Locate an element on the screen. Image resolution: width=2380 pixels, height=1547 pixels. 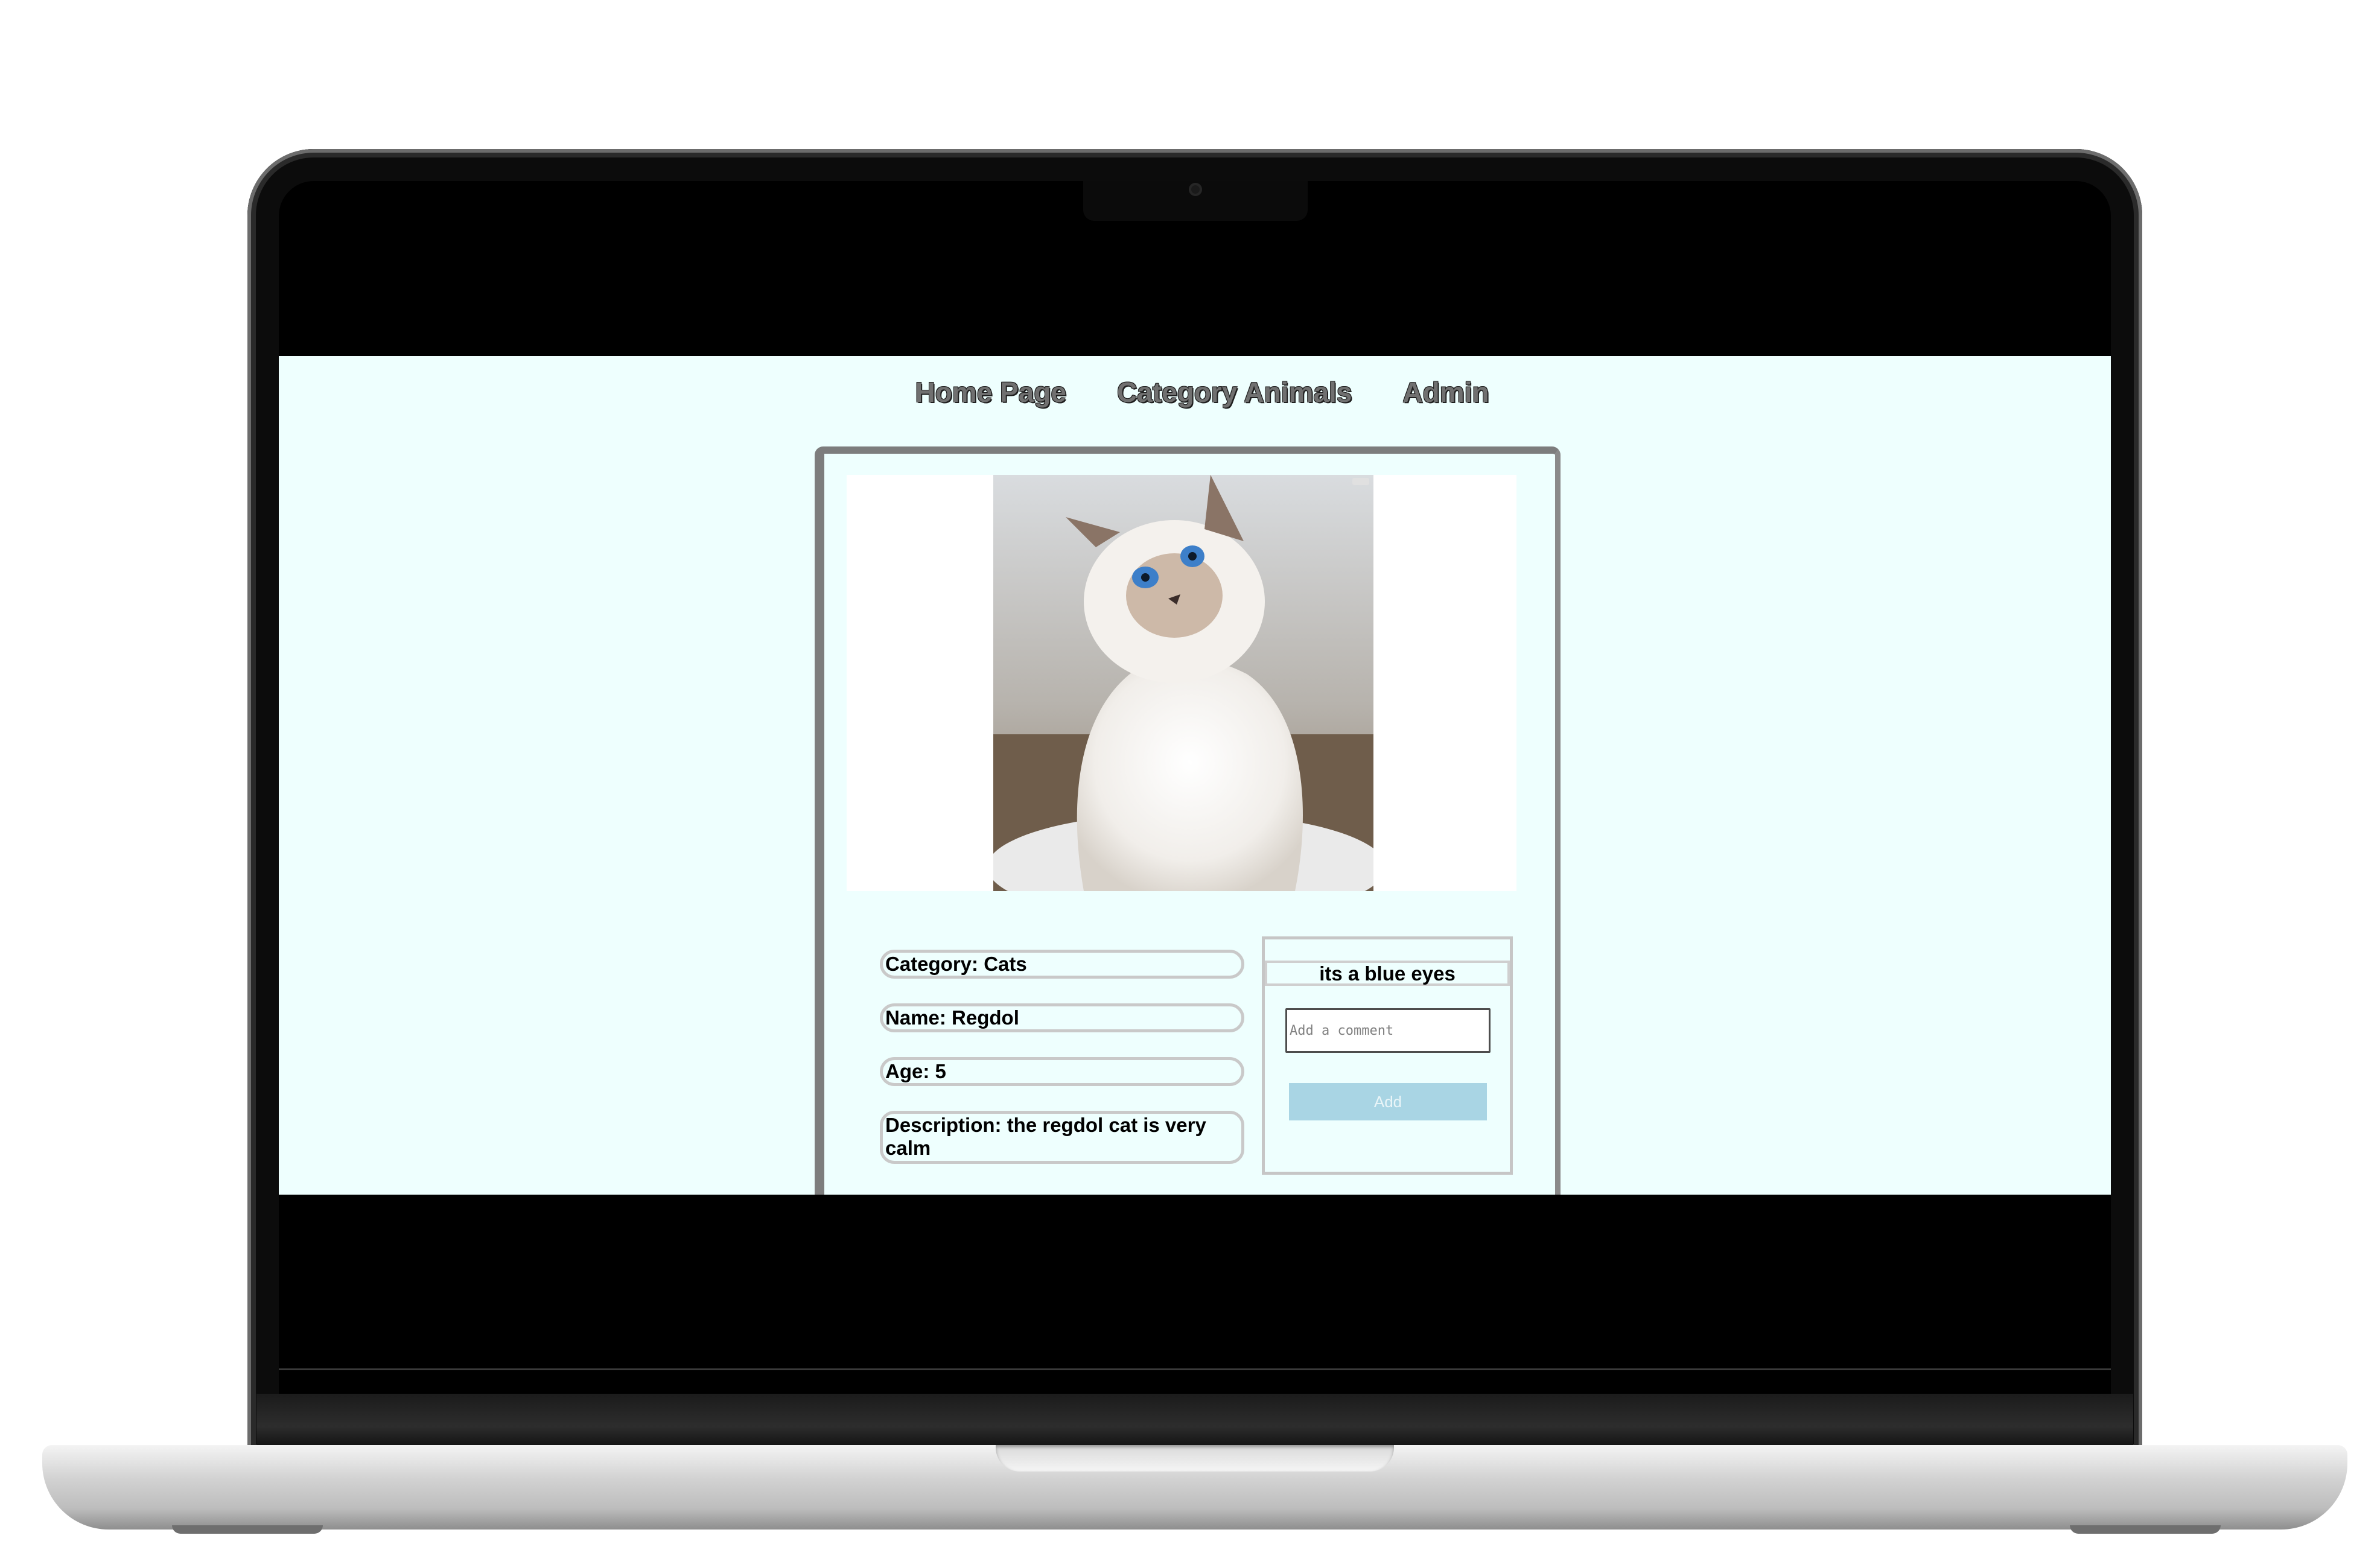
nav-admin: Admin is located at coordinates (1445, 392).